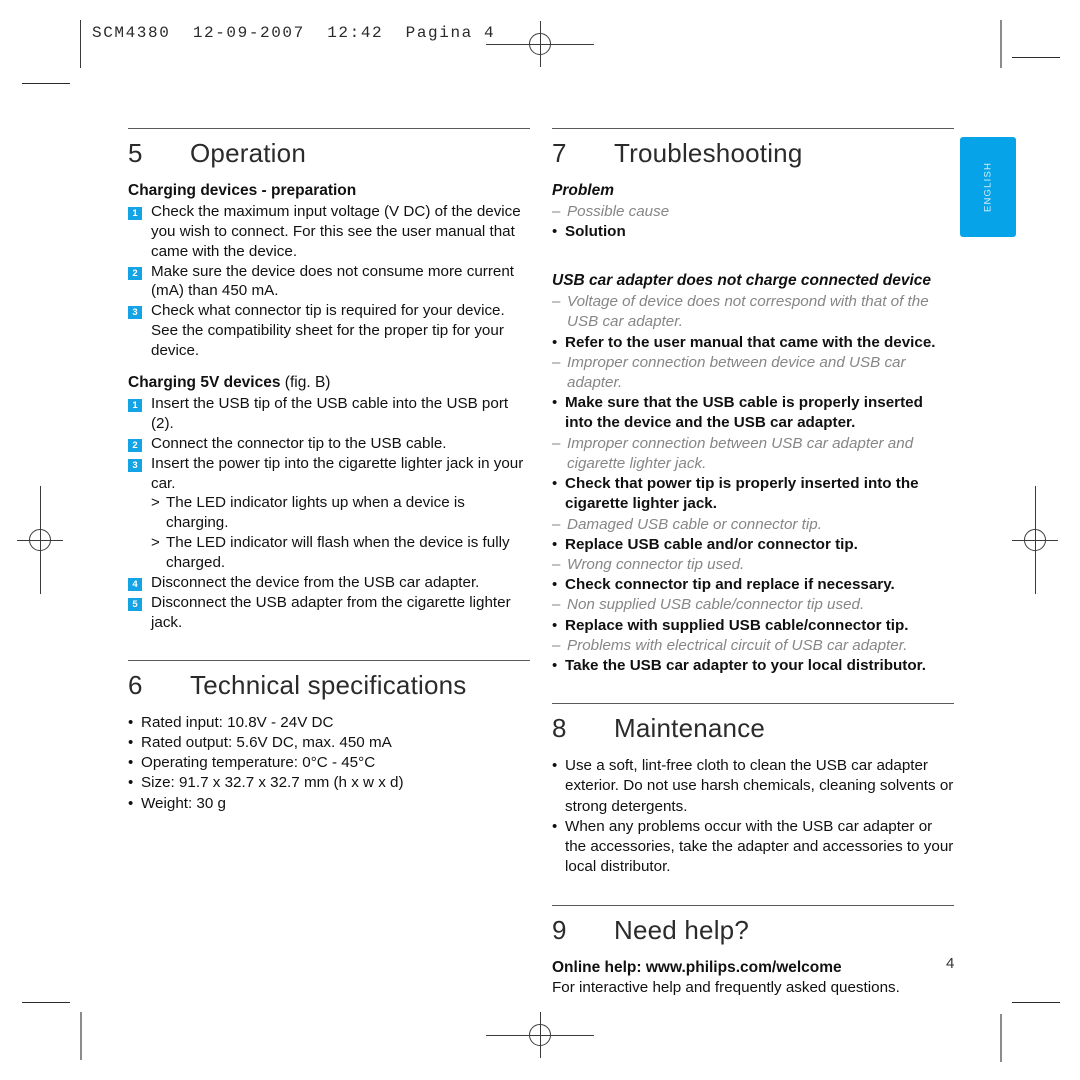 Image resolution: width=1080 pixels, height=1080 pixels. Describe the element at coordinates (135, 313) in the screenshot. I see `step-number-marker: 3` at that location.